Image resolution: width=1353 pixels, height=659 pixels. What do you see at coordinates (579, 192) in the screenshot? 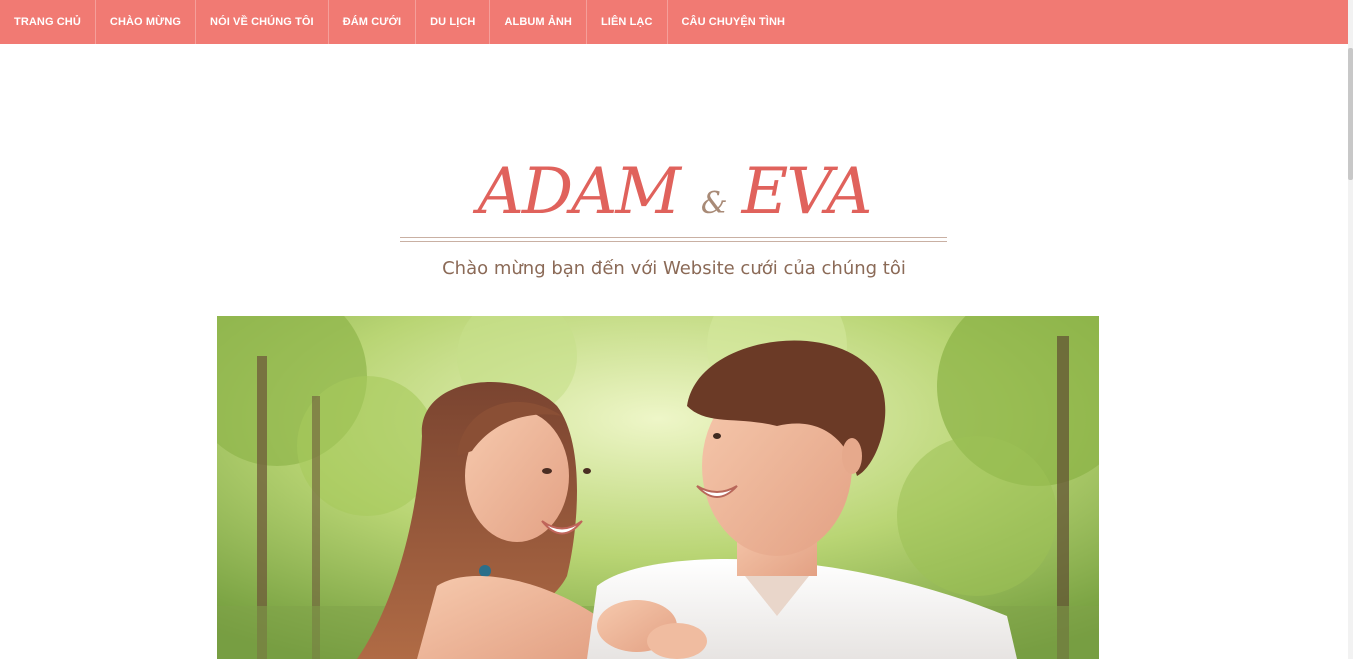
I see `groom-name: ADAM` at bounding box center [579, 192].